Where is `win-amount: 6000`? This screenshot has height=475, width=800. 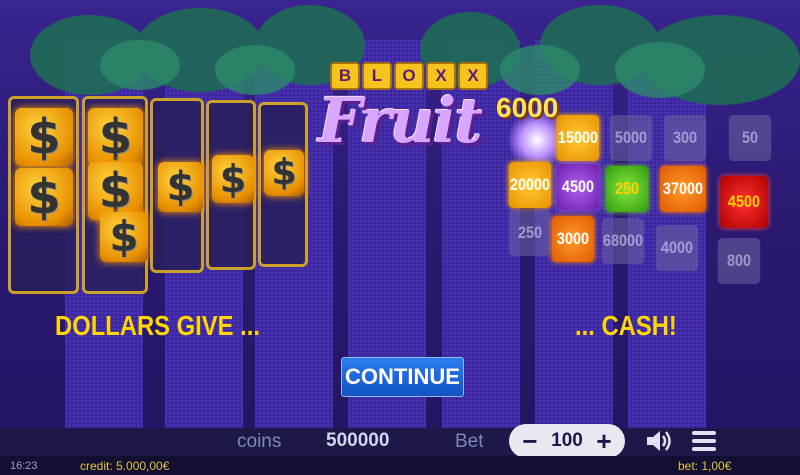
win-amount: 6000 is located at coordinates (527, 107).